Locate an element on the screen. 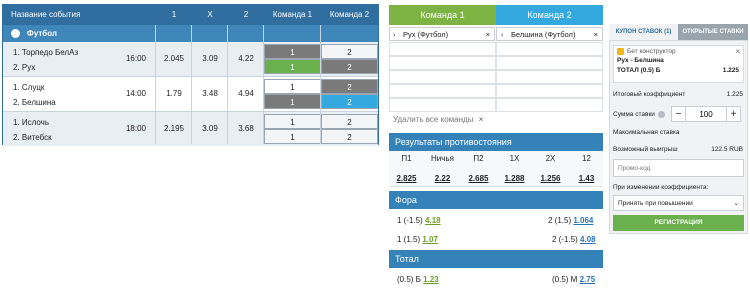 The height and width of the screenshot is (290, 750). handicap-header: Фора is located at coordinates (496, 200).